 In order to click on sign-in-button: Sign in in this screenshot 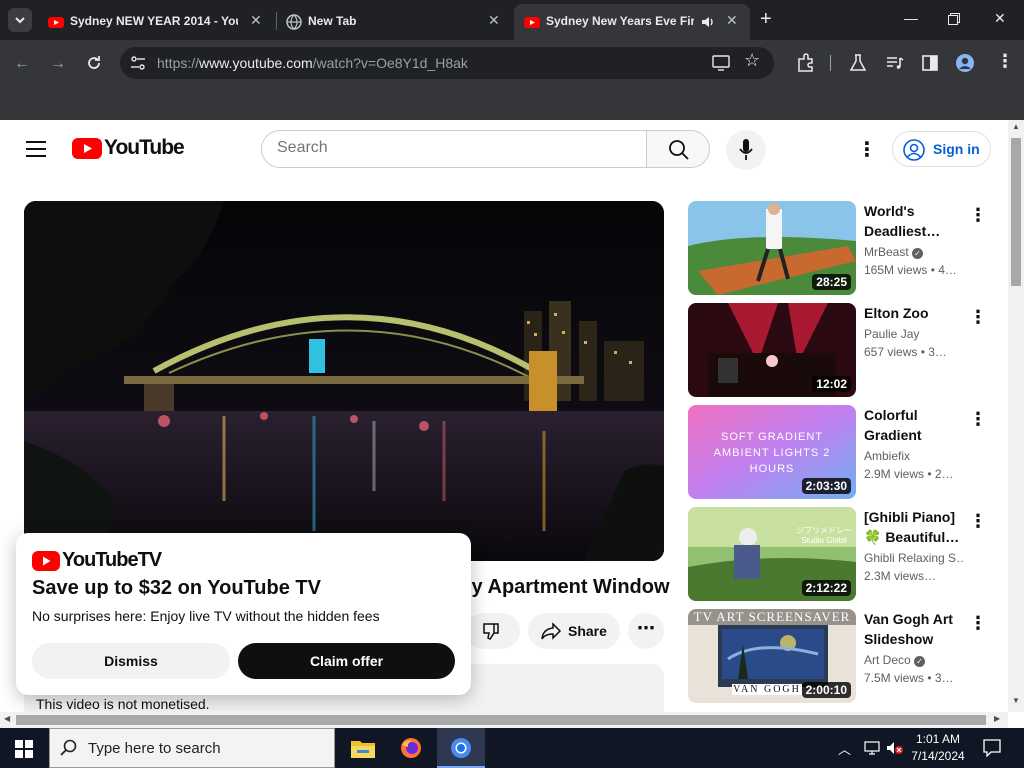, I will do `click(941, 149)`.